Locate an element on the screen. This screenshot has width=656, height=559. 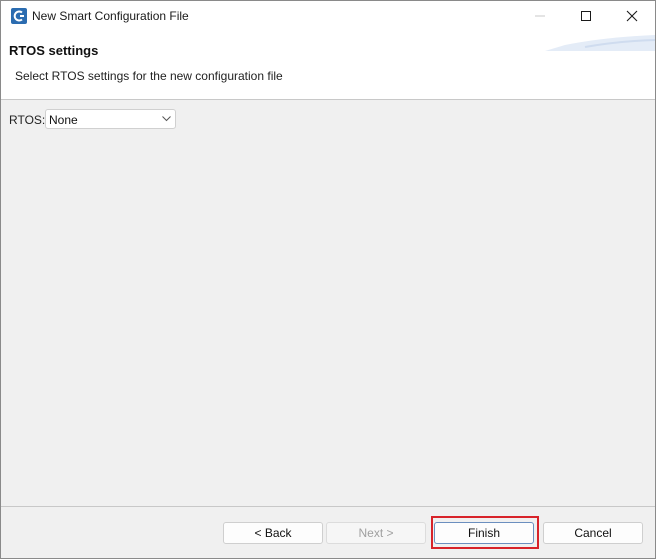
rtos-selected-value: None is located at coordinates (63, 120).